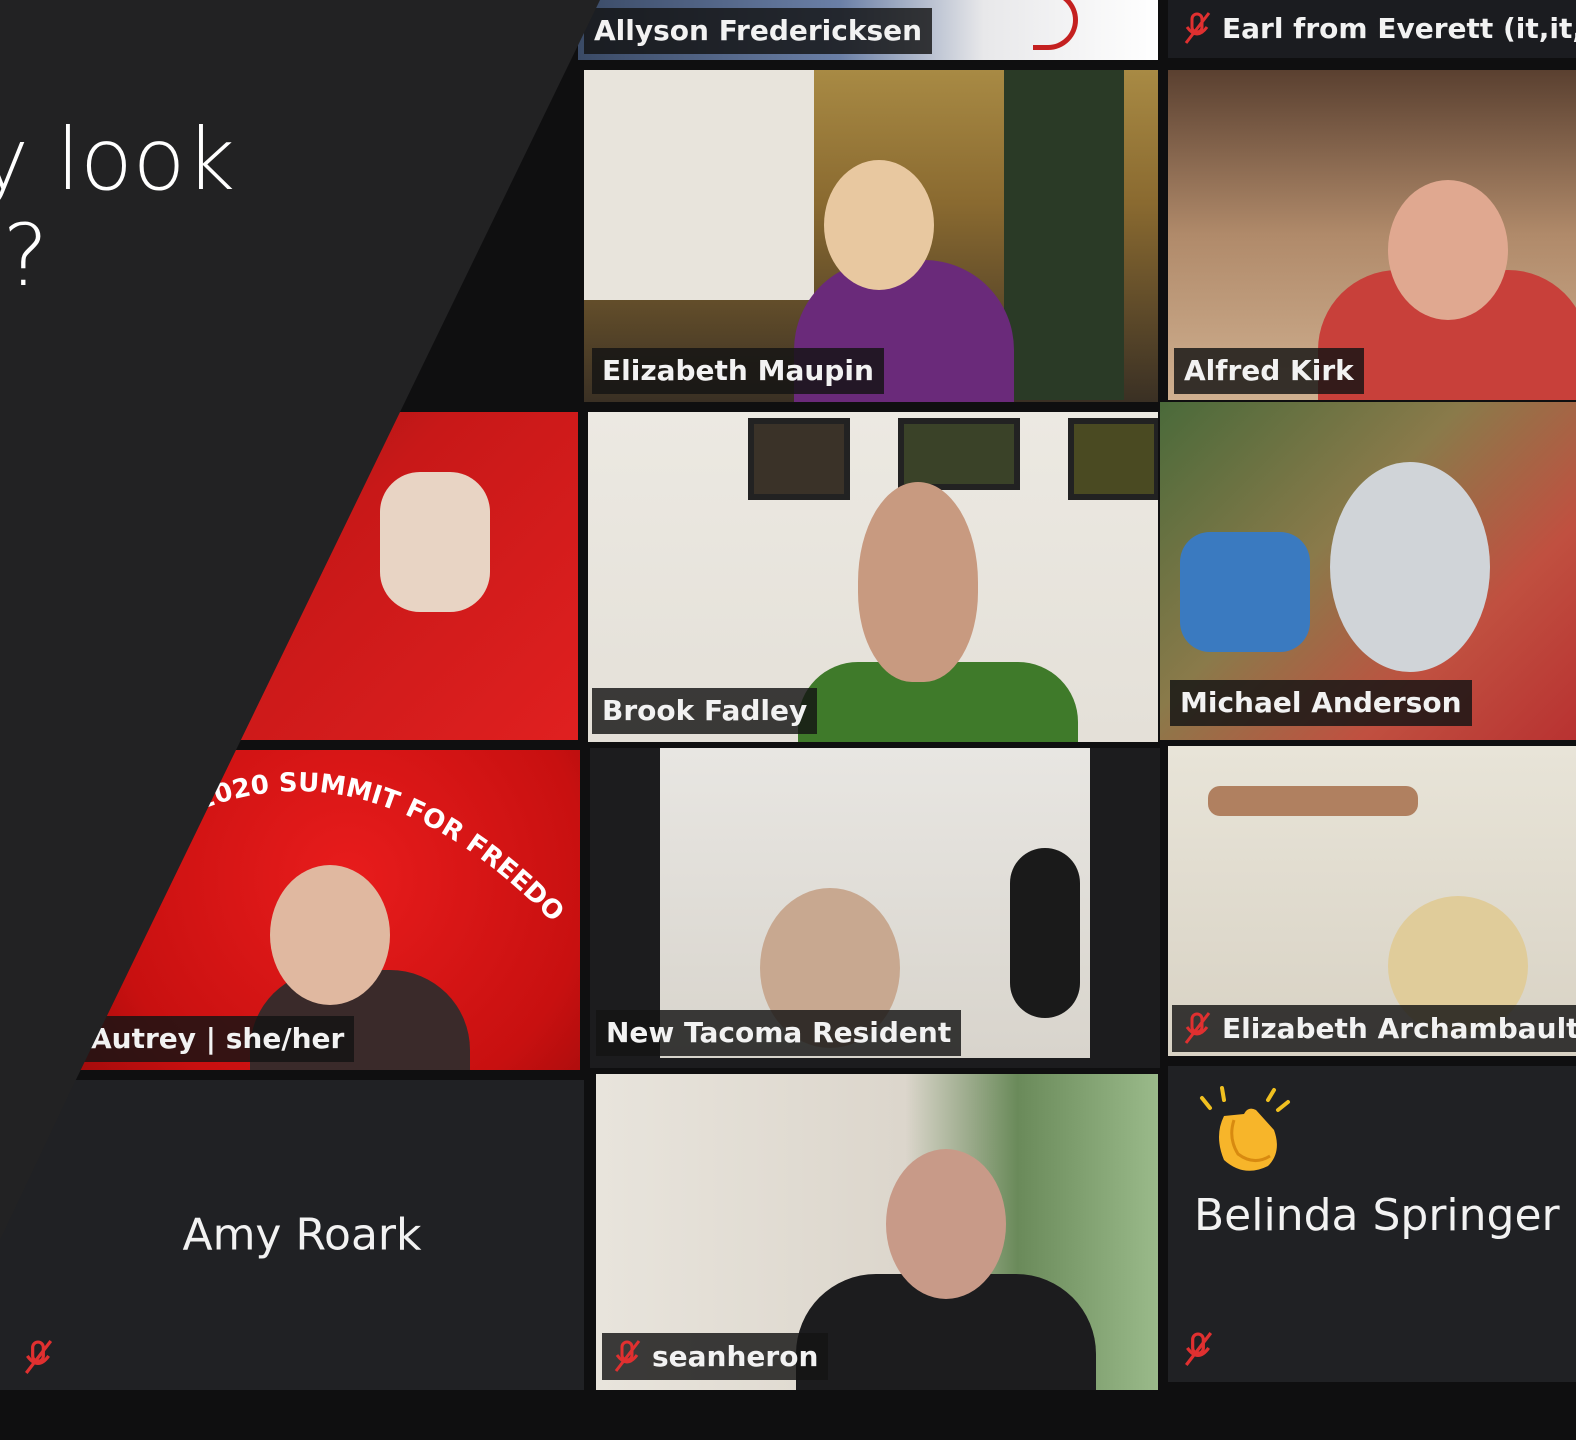  I want to click on participant-name-tag: New Tacoma Resident, so click(779, 1033).